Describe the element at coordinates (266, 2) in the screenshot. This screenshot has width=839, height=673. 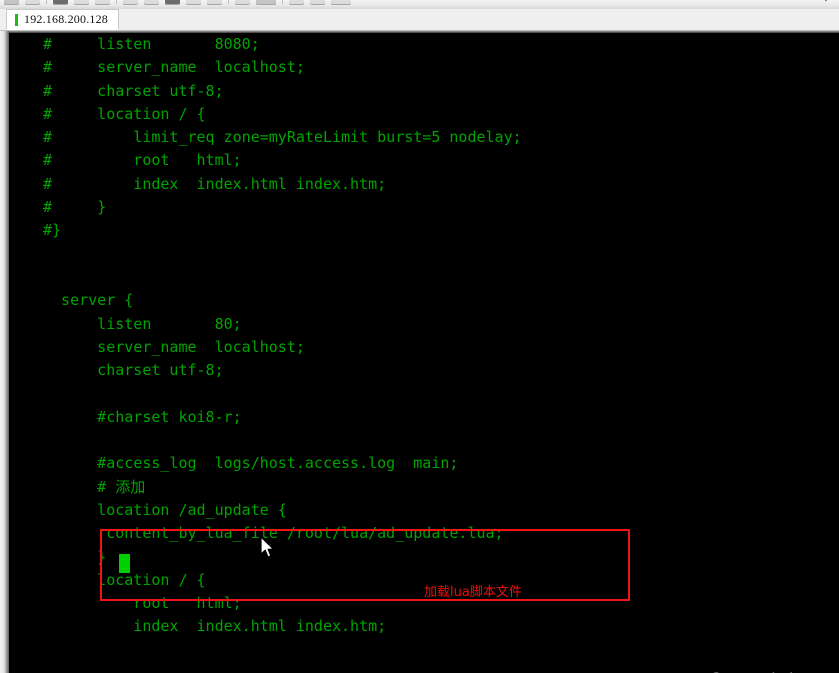
I see `help-icon` at that location.